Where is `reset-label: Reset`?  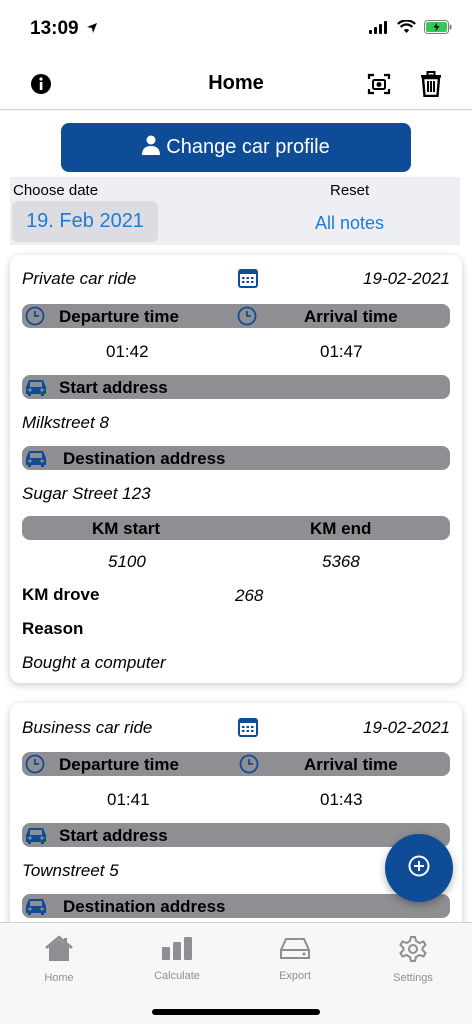 reset-label: Reset is located at coordinates (350, 190).